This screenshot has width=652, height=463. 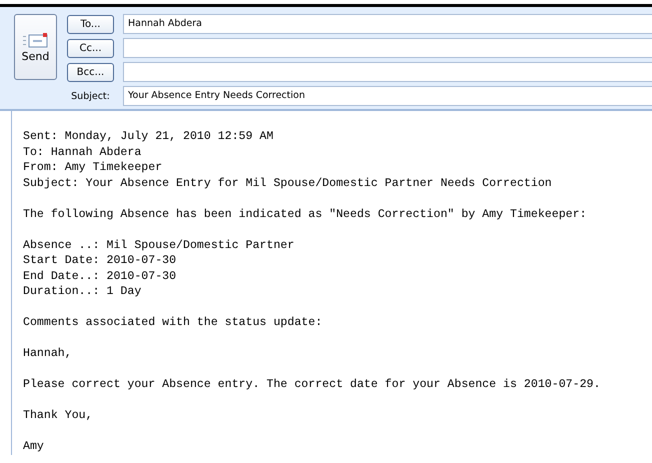 I want to click on message-line: Amy, so click(x=34, y=446).